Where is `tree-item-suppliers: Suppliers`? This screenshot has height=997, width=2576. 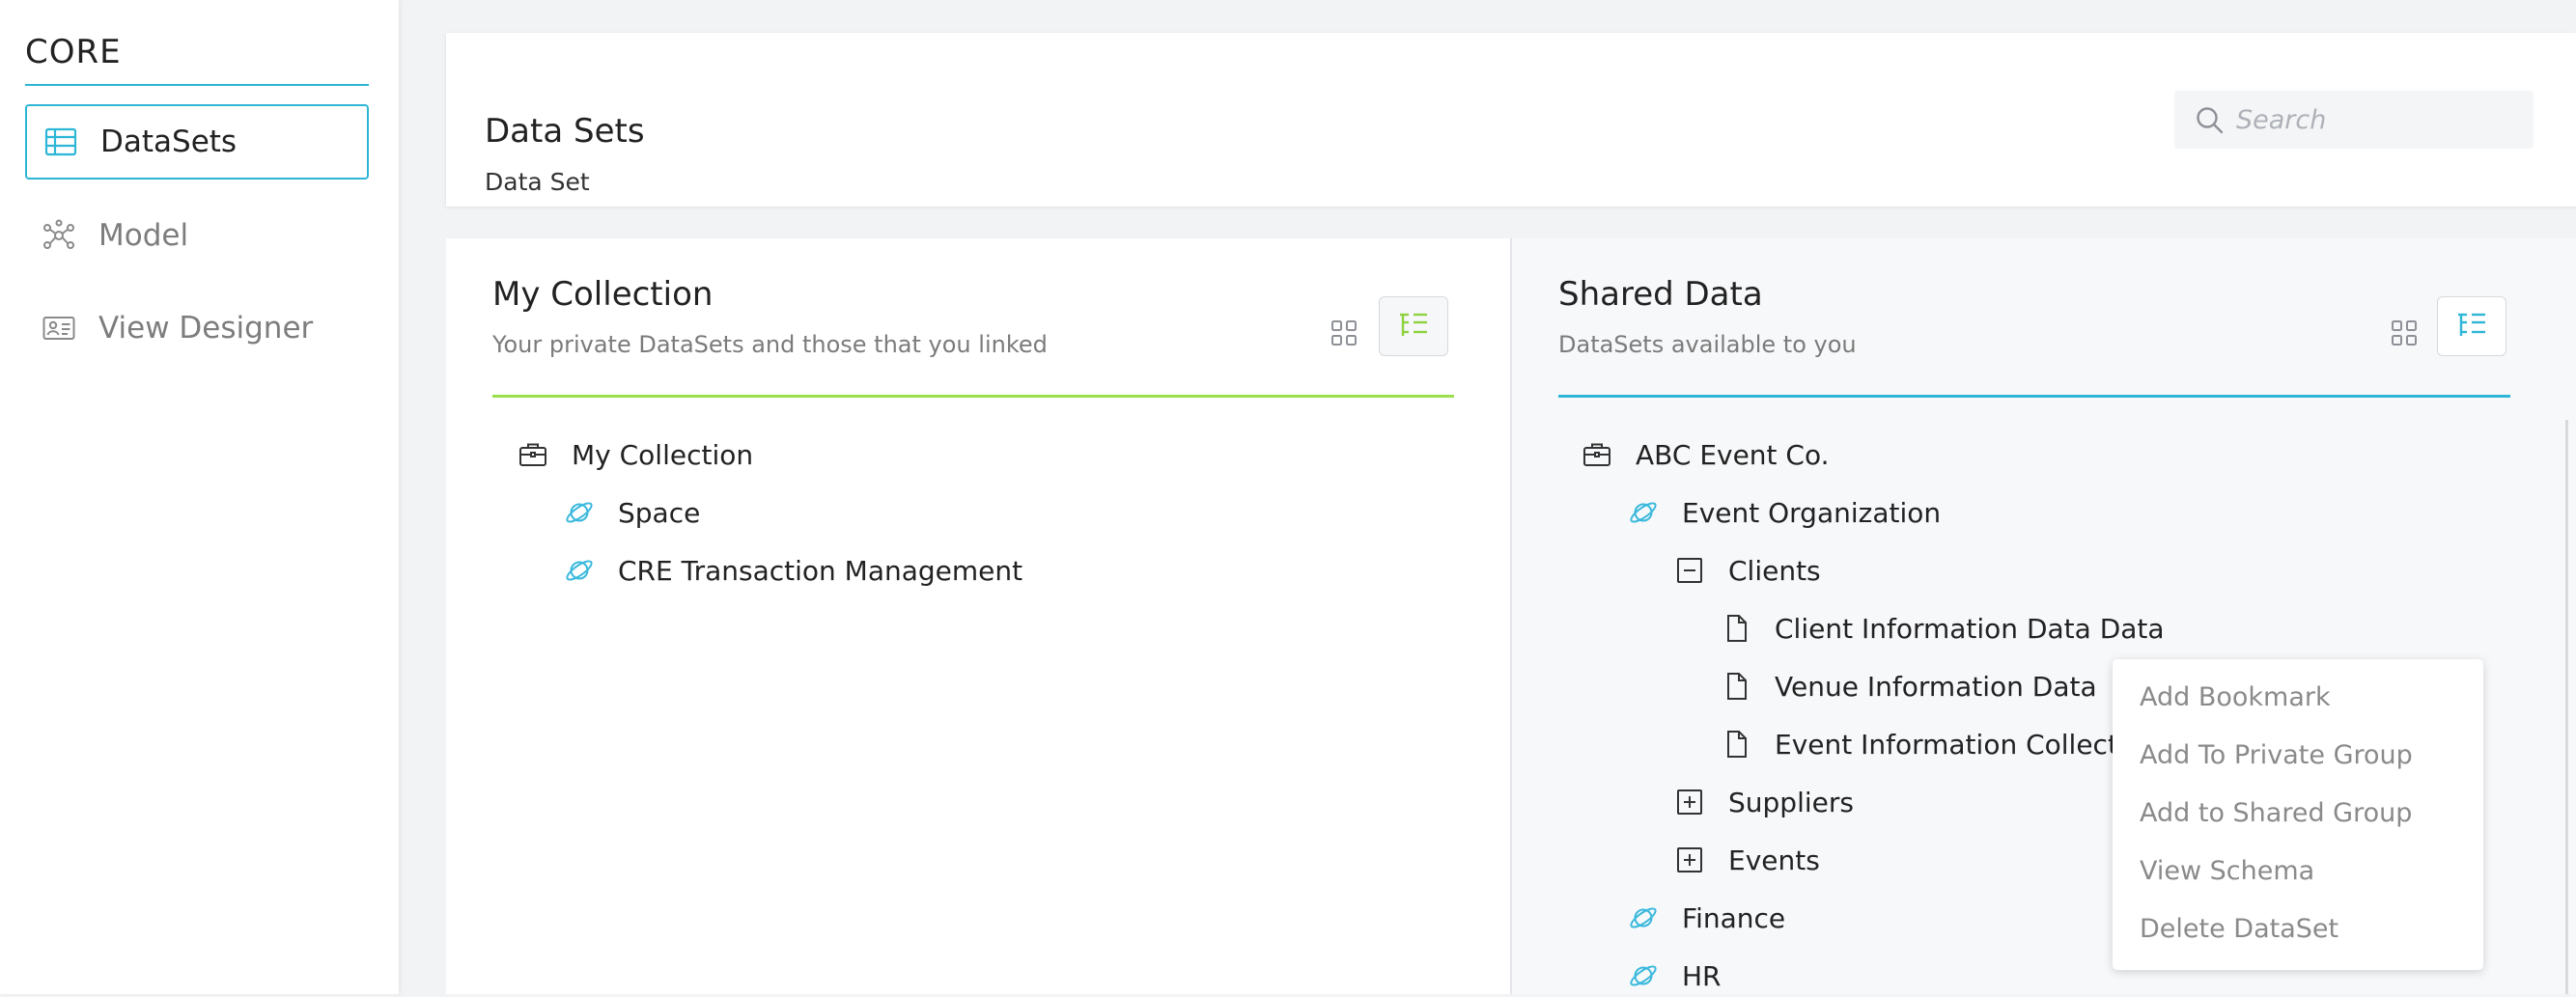
tree-item-suppliers: Suppliers is located at coordinates (1764, 802).